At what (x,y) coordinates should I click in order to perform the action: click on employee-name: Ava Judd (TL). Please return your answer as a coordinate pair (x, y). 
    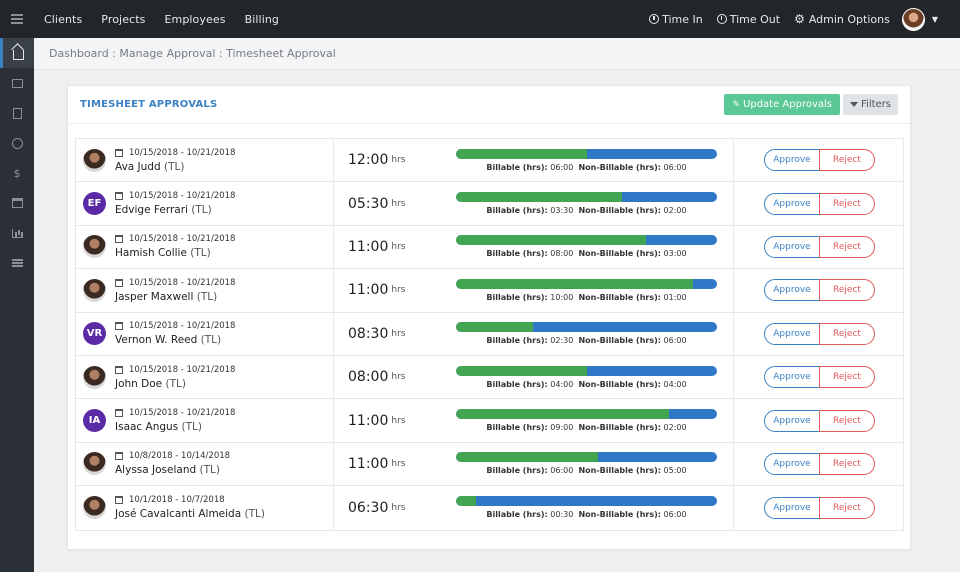
    Looking at the image, I should click on (175, 167).